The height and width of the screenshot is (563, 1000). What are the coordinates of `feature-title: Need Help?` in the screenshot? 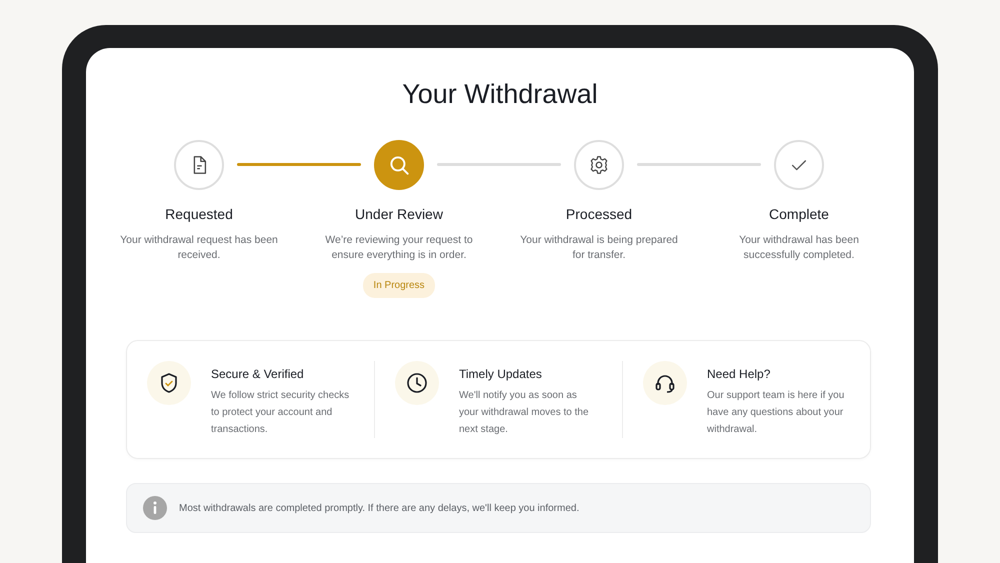 It's located at (739, 375).